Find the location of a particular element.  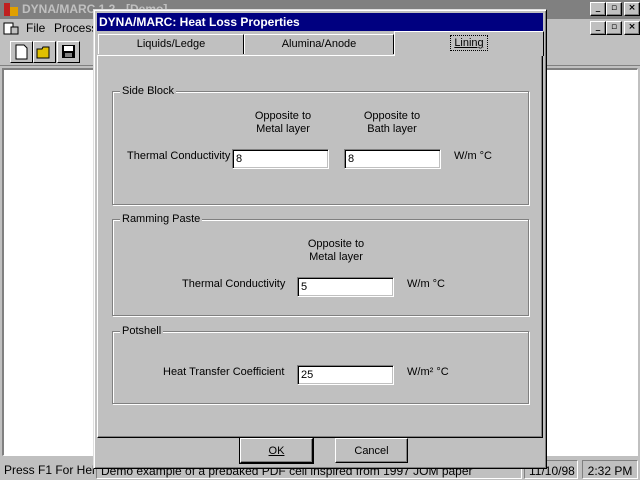

app-icon is located at coordinates (11, 9).